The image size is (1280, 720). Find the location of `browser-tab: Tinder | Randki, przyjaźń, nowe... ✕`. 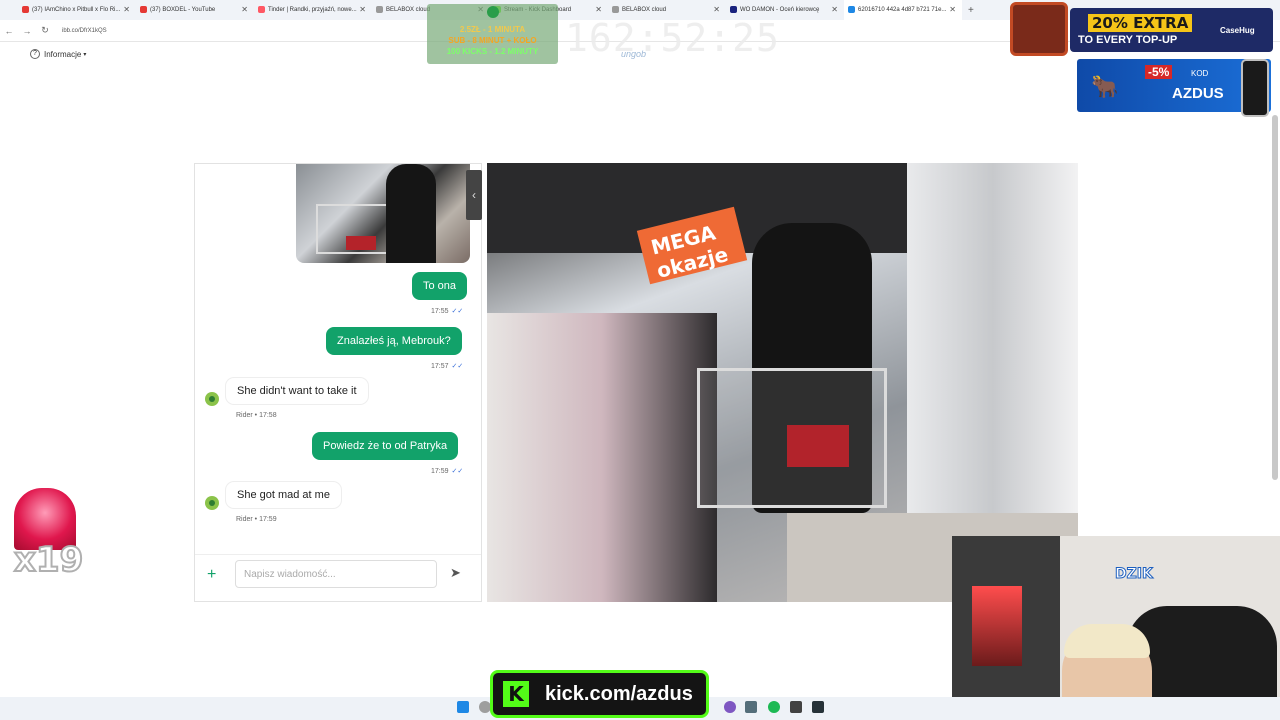

browser-tab: Tinder | Randki, przyjaźń, nowe... ✕ is located at coordinates (313, 10).